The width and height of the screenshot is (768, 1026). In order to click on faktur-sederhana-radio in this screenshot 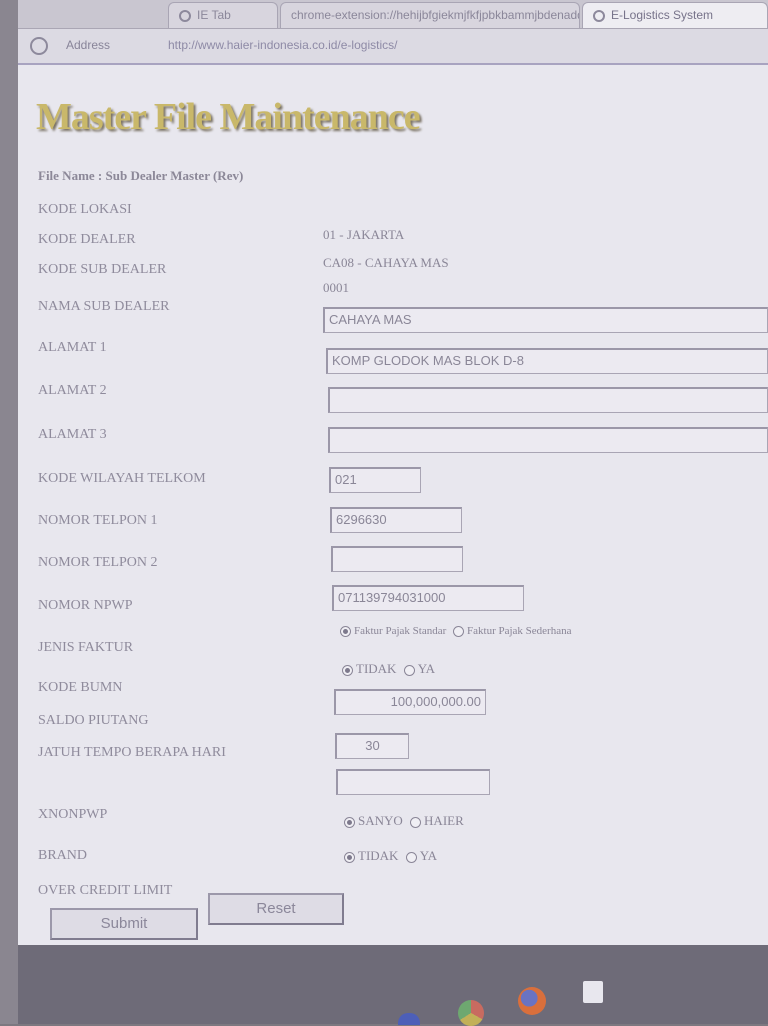, I will do `click(459, 631)`.